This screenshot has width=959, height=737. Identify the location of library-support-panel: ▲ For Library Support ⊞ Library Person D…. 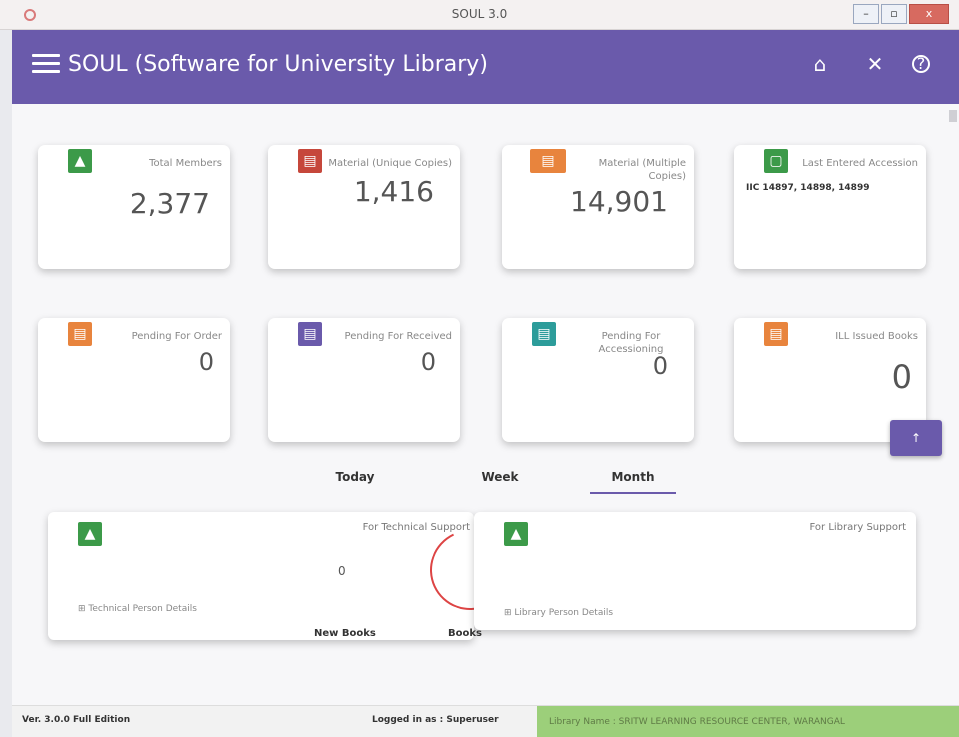
(695, 571).